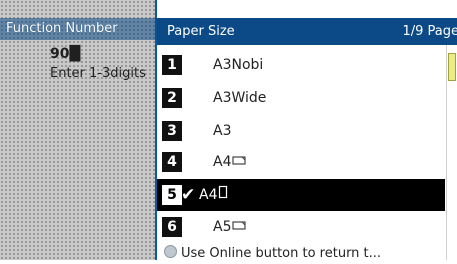 The image size is (457, 264). Describe the element at coordinates (65, 54) in the screenshot. I see `function-number-value: 90█` at that location.